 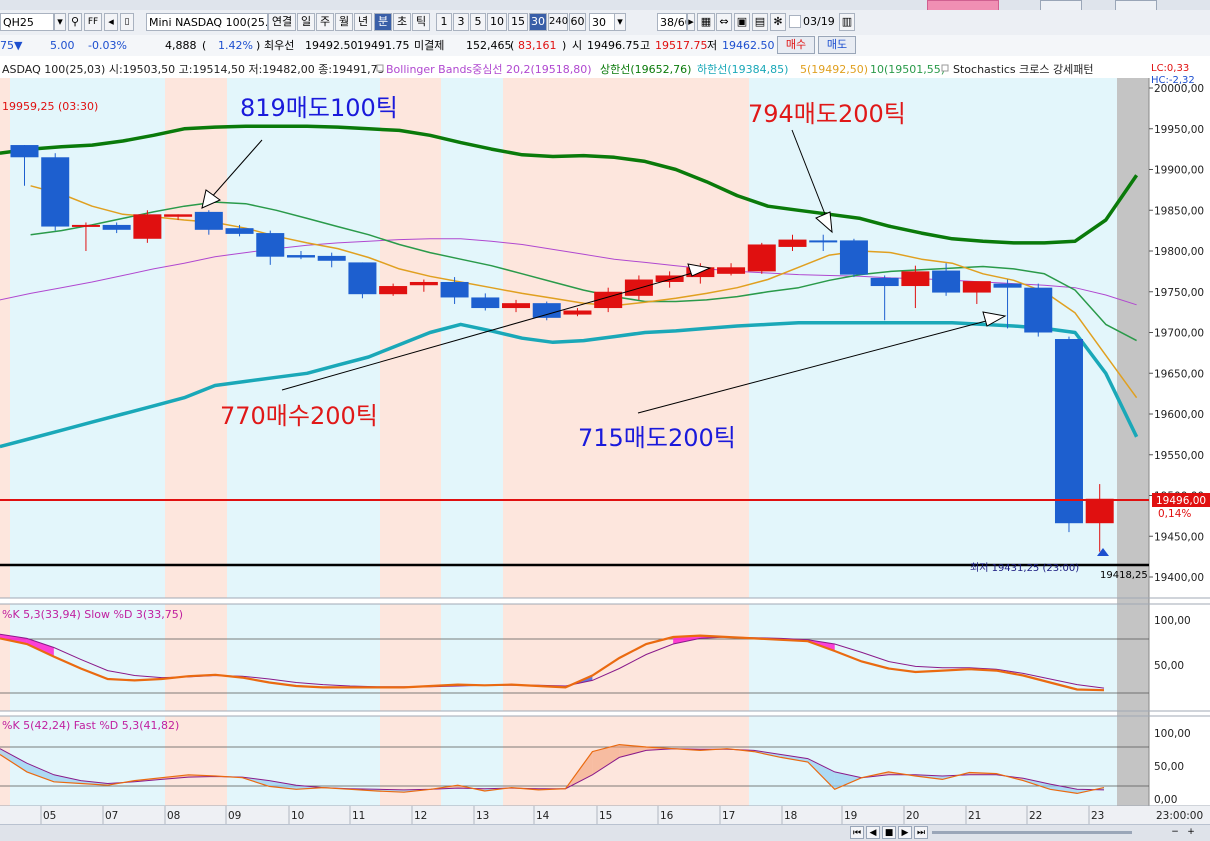 What do you see at coordinates (363, 22) in the screenshot?
I see `button-year: 년` at bounding box center [363, 22].